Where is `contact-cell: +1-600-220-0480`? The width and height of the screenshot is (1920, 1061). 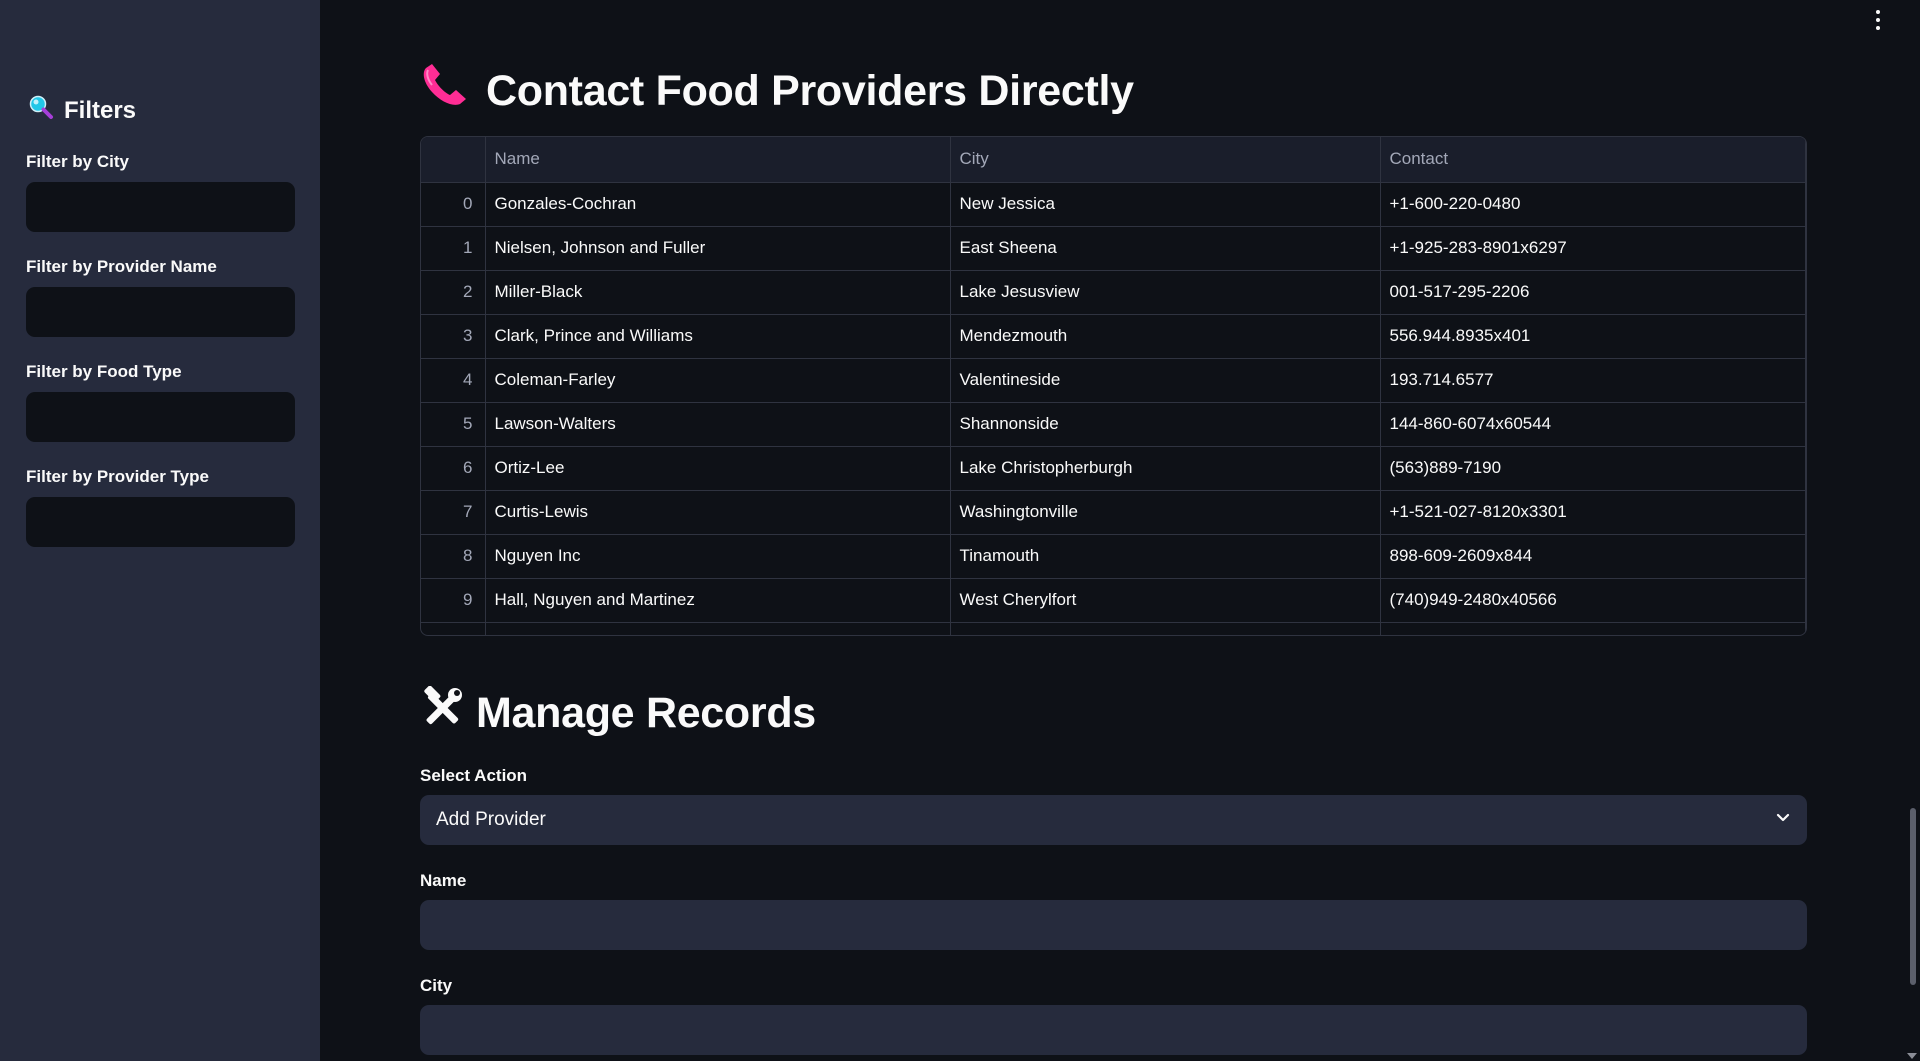
contact-cell: +1-600-220-0480 is located at coordinates (1593, 204).